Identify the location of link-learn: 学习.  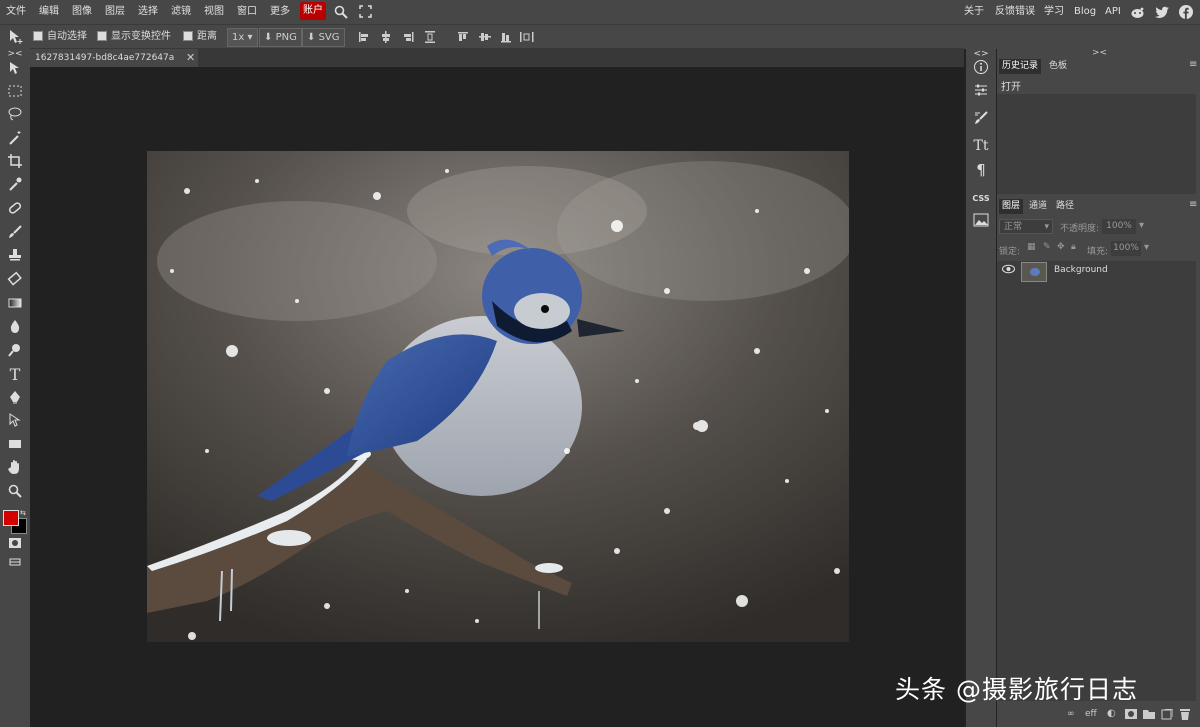
(1054, 12).